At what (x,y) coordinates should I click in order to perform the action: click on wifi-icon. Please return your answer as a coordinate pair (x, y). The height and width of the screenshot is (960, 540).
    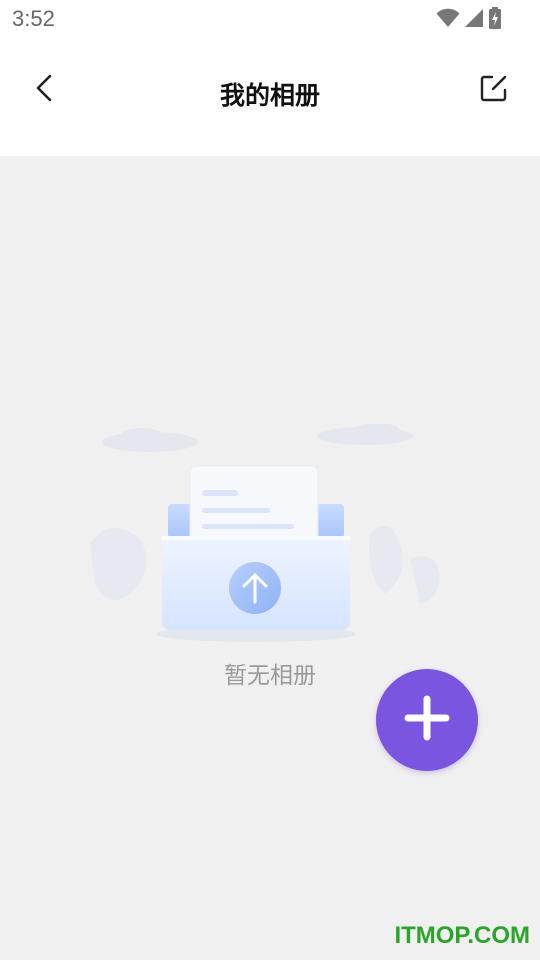
    Looking at the image, I should click on (448, 20).